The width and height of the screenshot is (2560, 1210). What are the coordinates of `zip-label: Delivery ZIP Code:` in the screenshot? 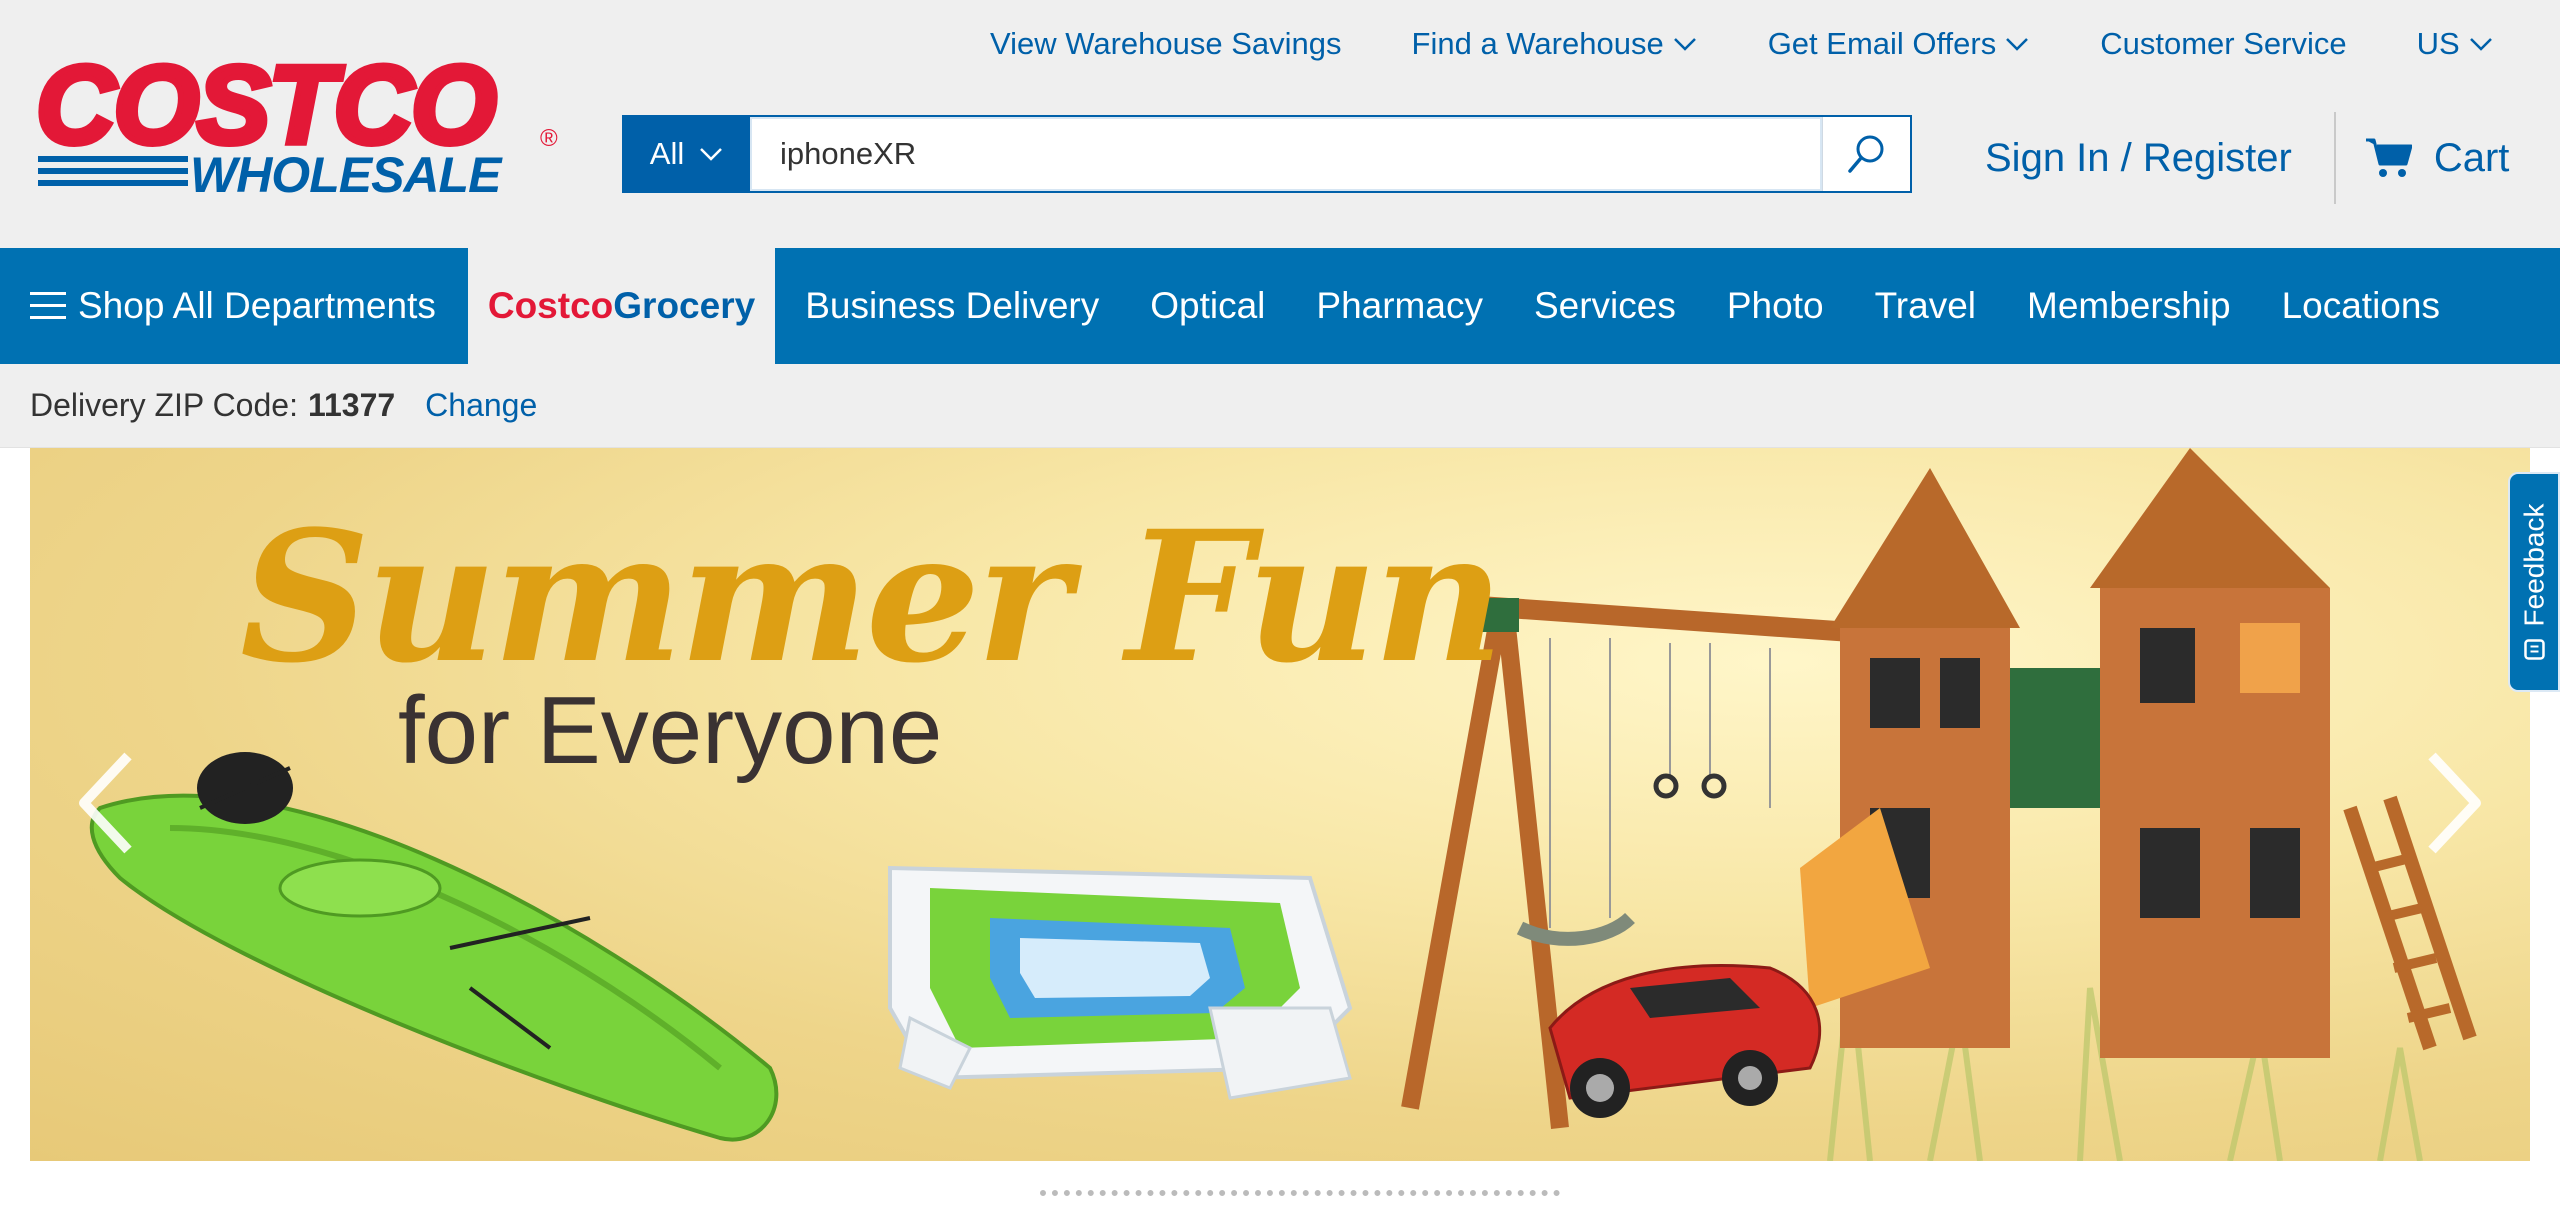 It's located at (164, 405).